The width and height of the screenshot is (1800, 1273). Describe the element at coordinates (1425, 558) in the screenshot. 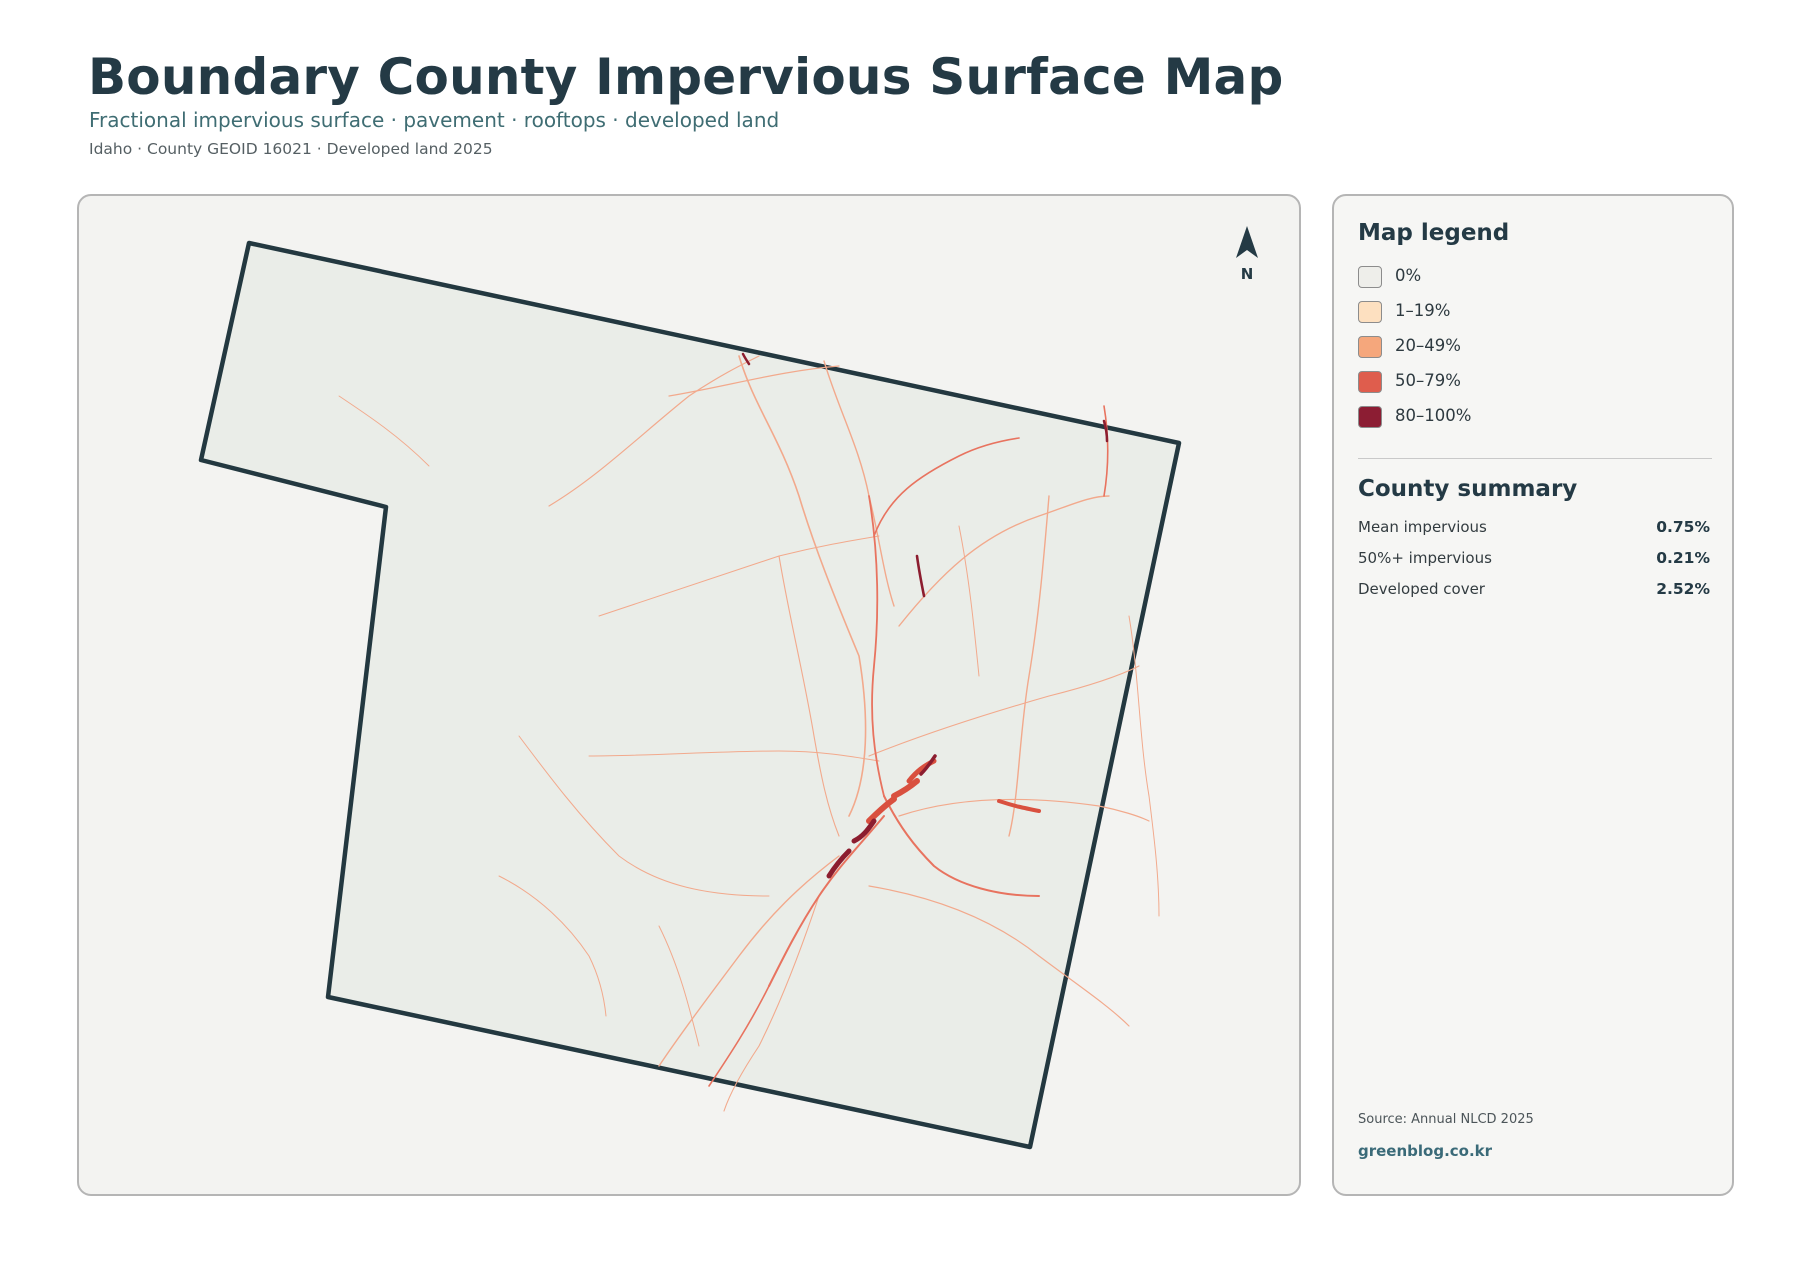

I see `stat-label: 50%+ impervious` at that location.